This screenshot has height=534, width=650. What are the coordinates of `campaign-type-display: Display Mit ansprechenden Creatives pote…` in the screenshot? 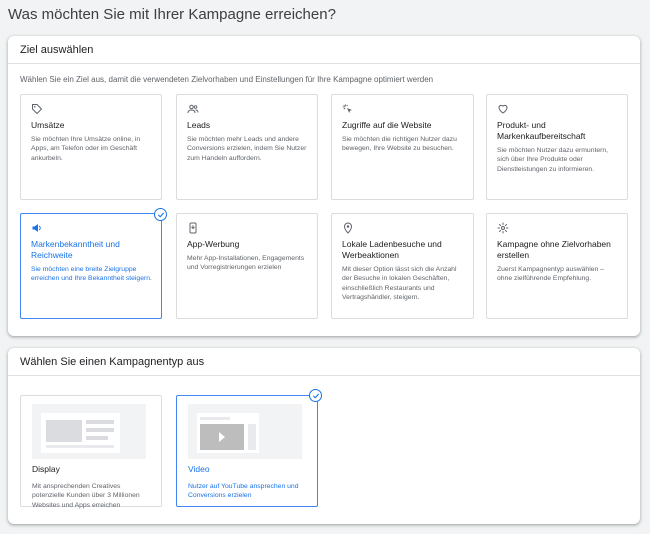 It's located at (91, 452).